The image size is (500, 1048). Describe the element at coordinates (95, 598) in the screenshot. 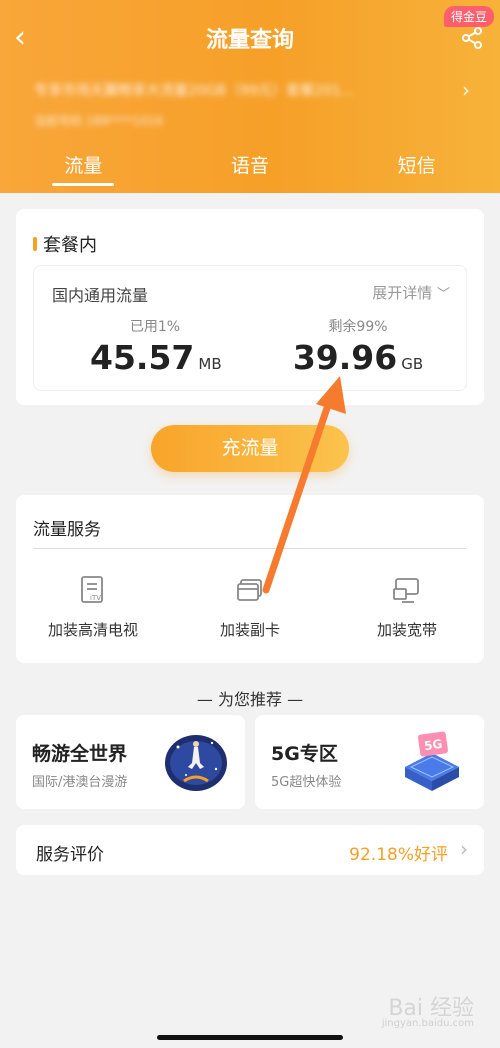

I see `svg-text: iTV` at that location.